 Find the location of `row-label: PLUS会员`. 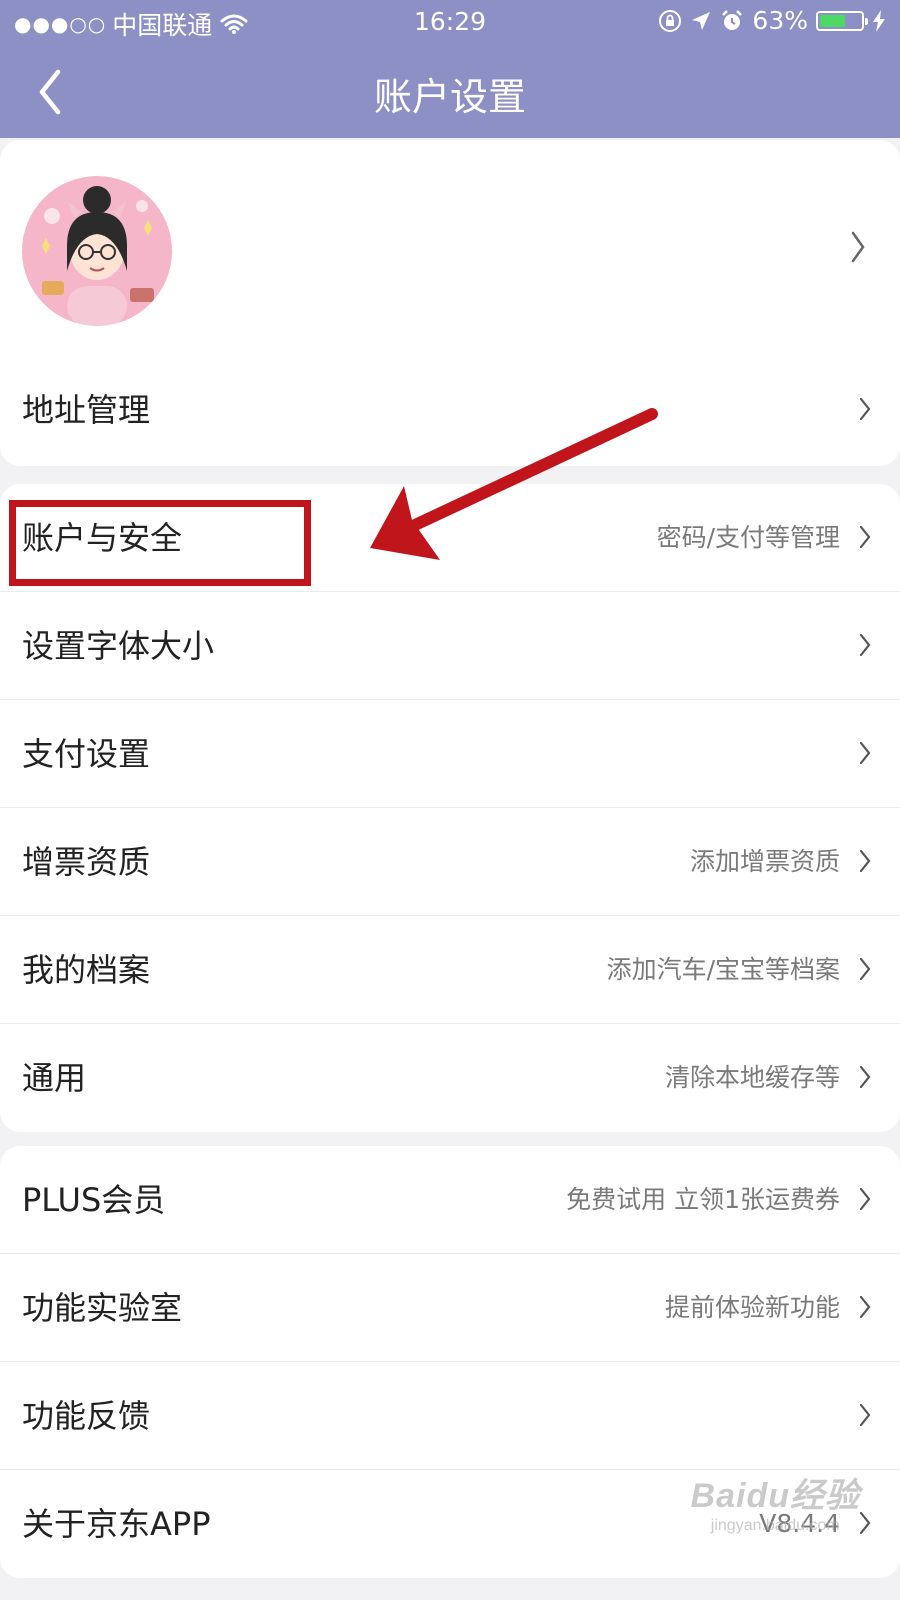

row-label: PLUS会员 is located at coordinates (94, 1200).